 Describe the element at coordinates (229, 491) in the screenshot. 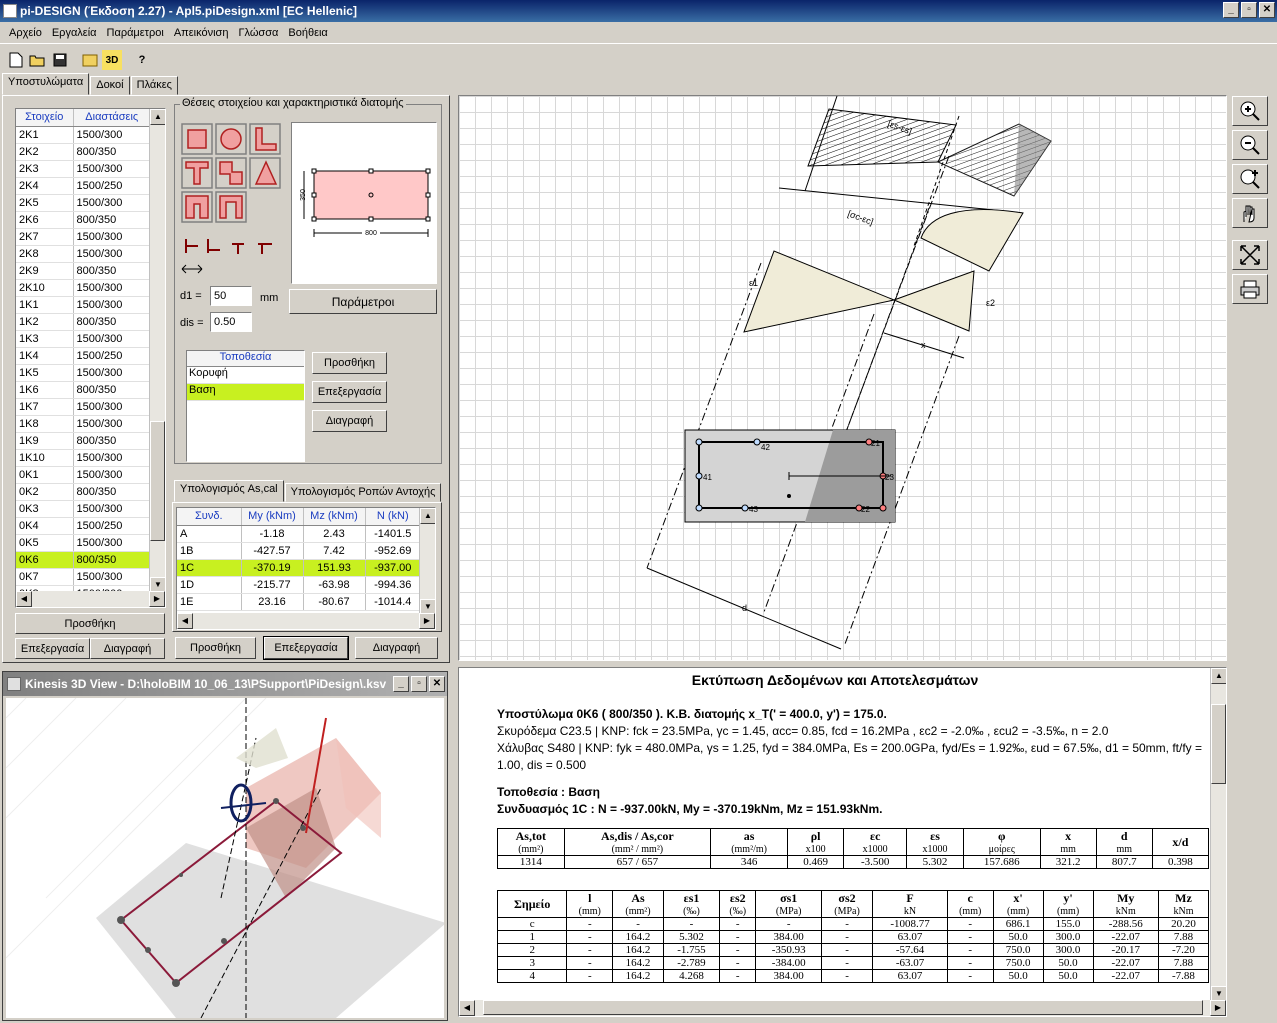

I see `tab-ascal: Υπολογισμός As,cal` at that location.